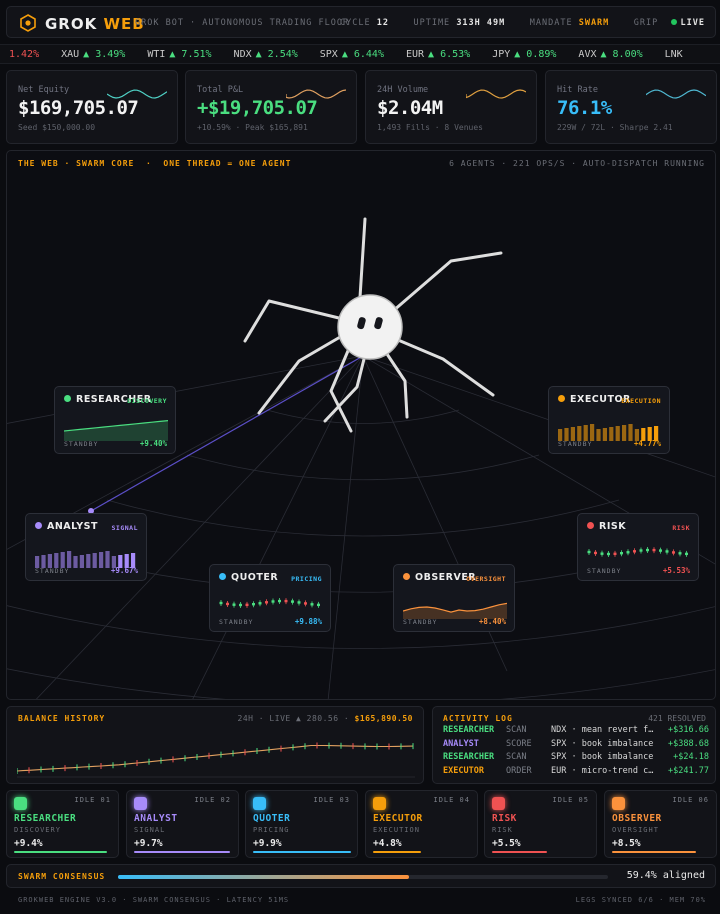 This screenshot has width=720, height=914. Describe the element at coordinates (306, 579) in the screenshot. I see `agent-tag: PRICING` at that location.